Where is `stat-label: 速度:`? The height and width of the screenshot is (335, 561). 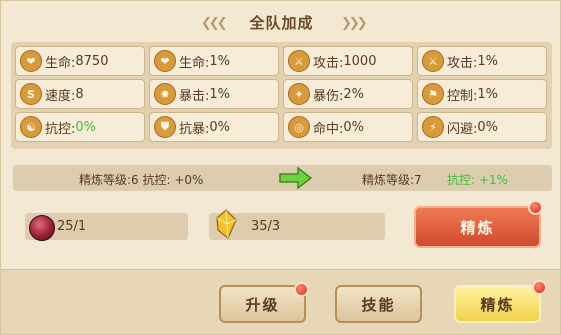 stat-label: 速度: is located at coordinates (60, 96).